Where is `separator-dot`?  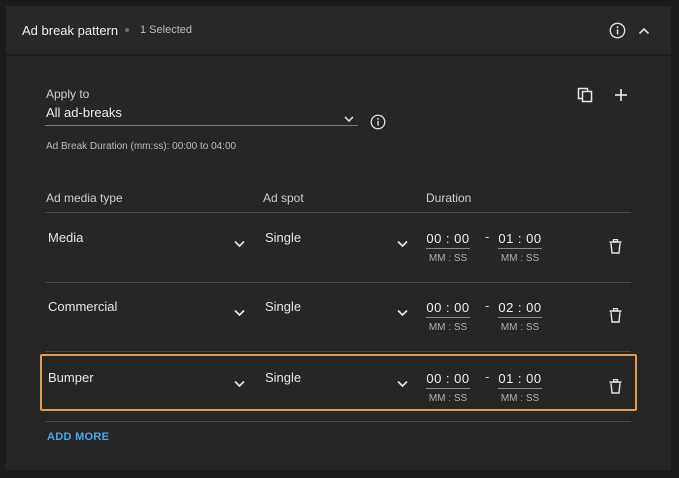 separator-dot is located at coordinates (127, 30).